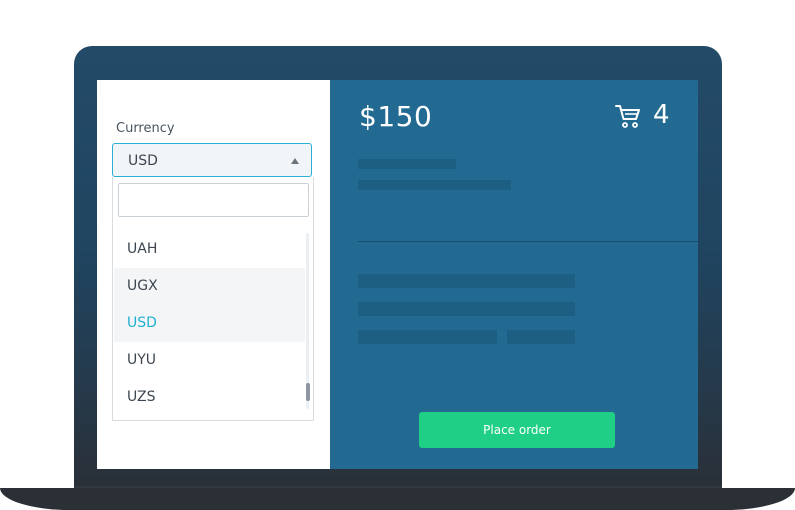 Image resolution: width=795 pixels, height=510 pixels. I want to click on currency-option-ugx: UGX, so click(209, 286).